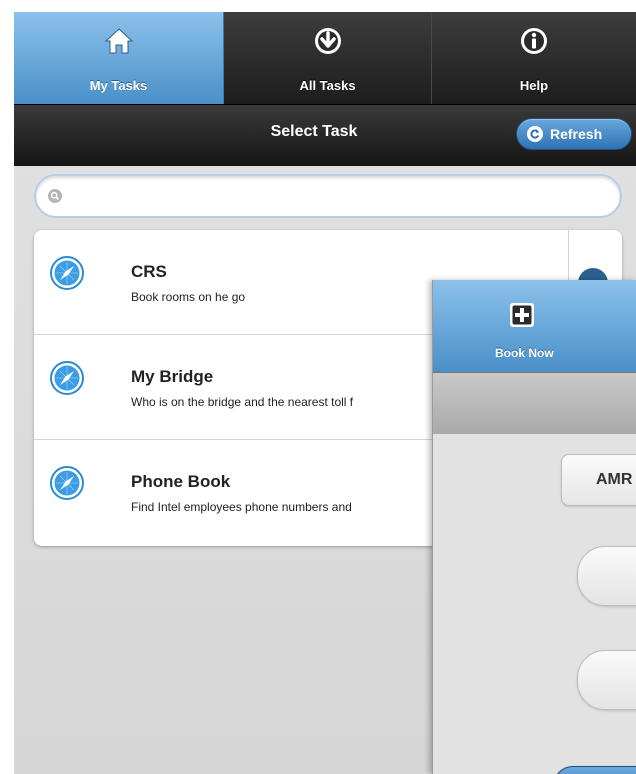 This screenshot has width=636, height=774. I want to click on tab-label: All Tasks, so click(327, 85).